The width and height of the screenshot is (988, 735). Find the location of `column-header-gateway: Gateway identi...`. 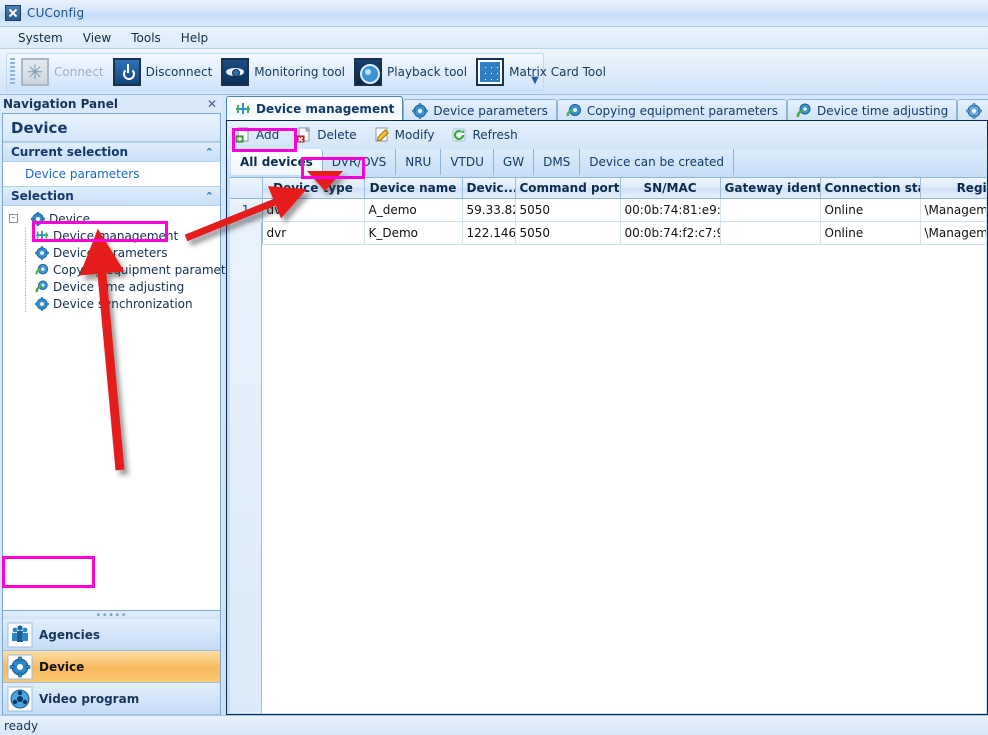

column-header-gateway: Gateway identi... is located at coordinates (770, 188).